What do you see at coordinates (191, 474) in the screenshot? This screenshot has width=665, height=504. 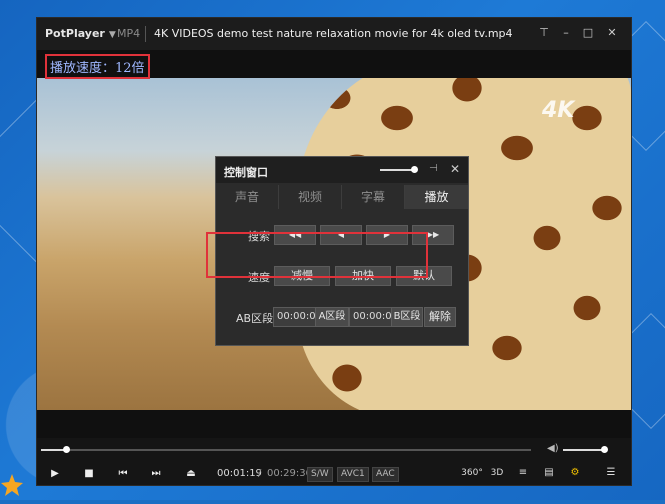 I see `eject-icon: ⏏` at bounding box center [191, 474].